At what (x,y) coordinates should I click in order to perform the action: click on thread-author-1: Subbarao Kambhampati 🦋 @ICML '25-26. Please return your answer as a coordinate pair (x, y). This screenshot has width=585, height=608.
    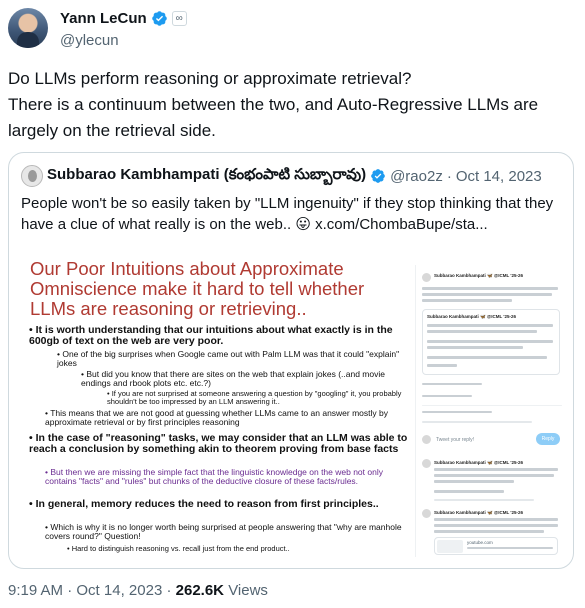
    Looking at the image, I should click on (478, 275).